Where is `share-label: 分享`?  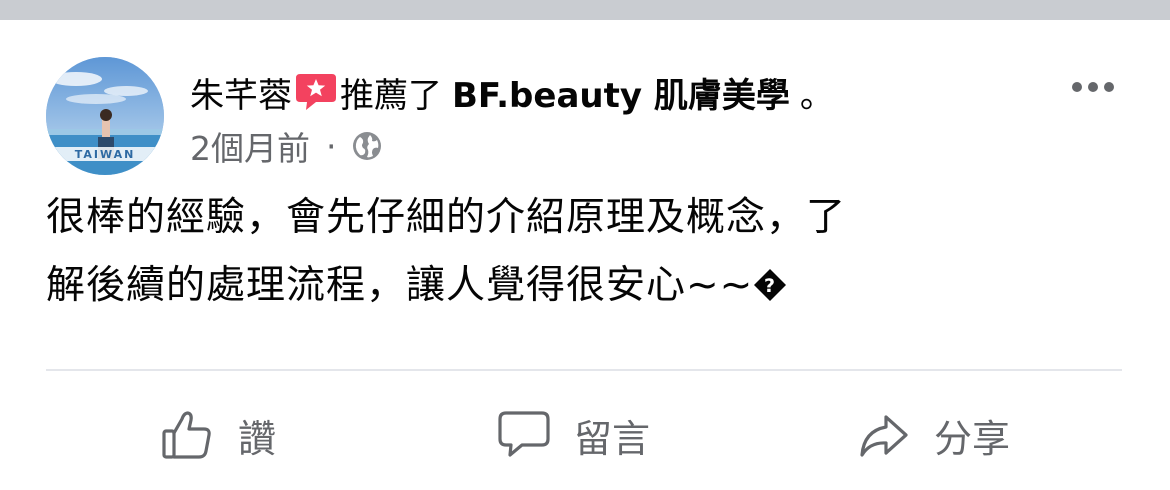
share-label: 分享 is located at coordinates (972, 438).